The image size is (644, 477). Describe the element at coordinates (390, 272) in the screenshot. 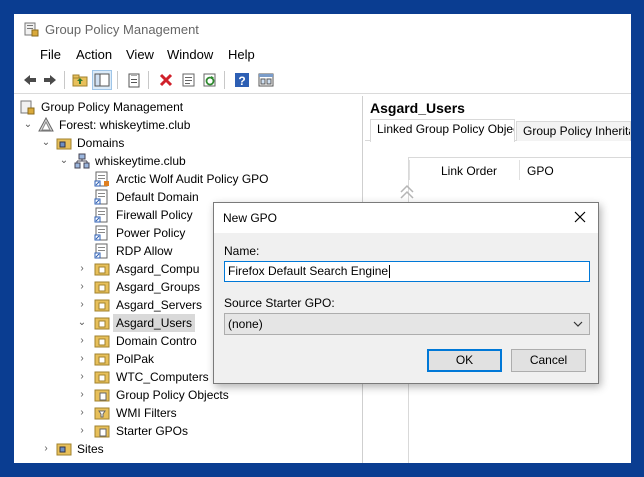

I see `text-caret` at that location.